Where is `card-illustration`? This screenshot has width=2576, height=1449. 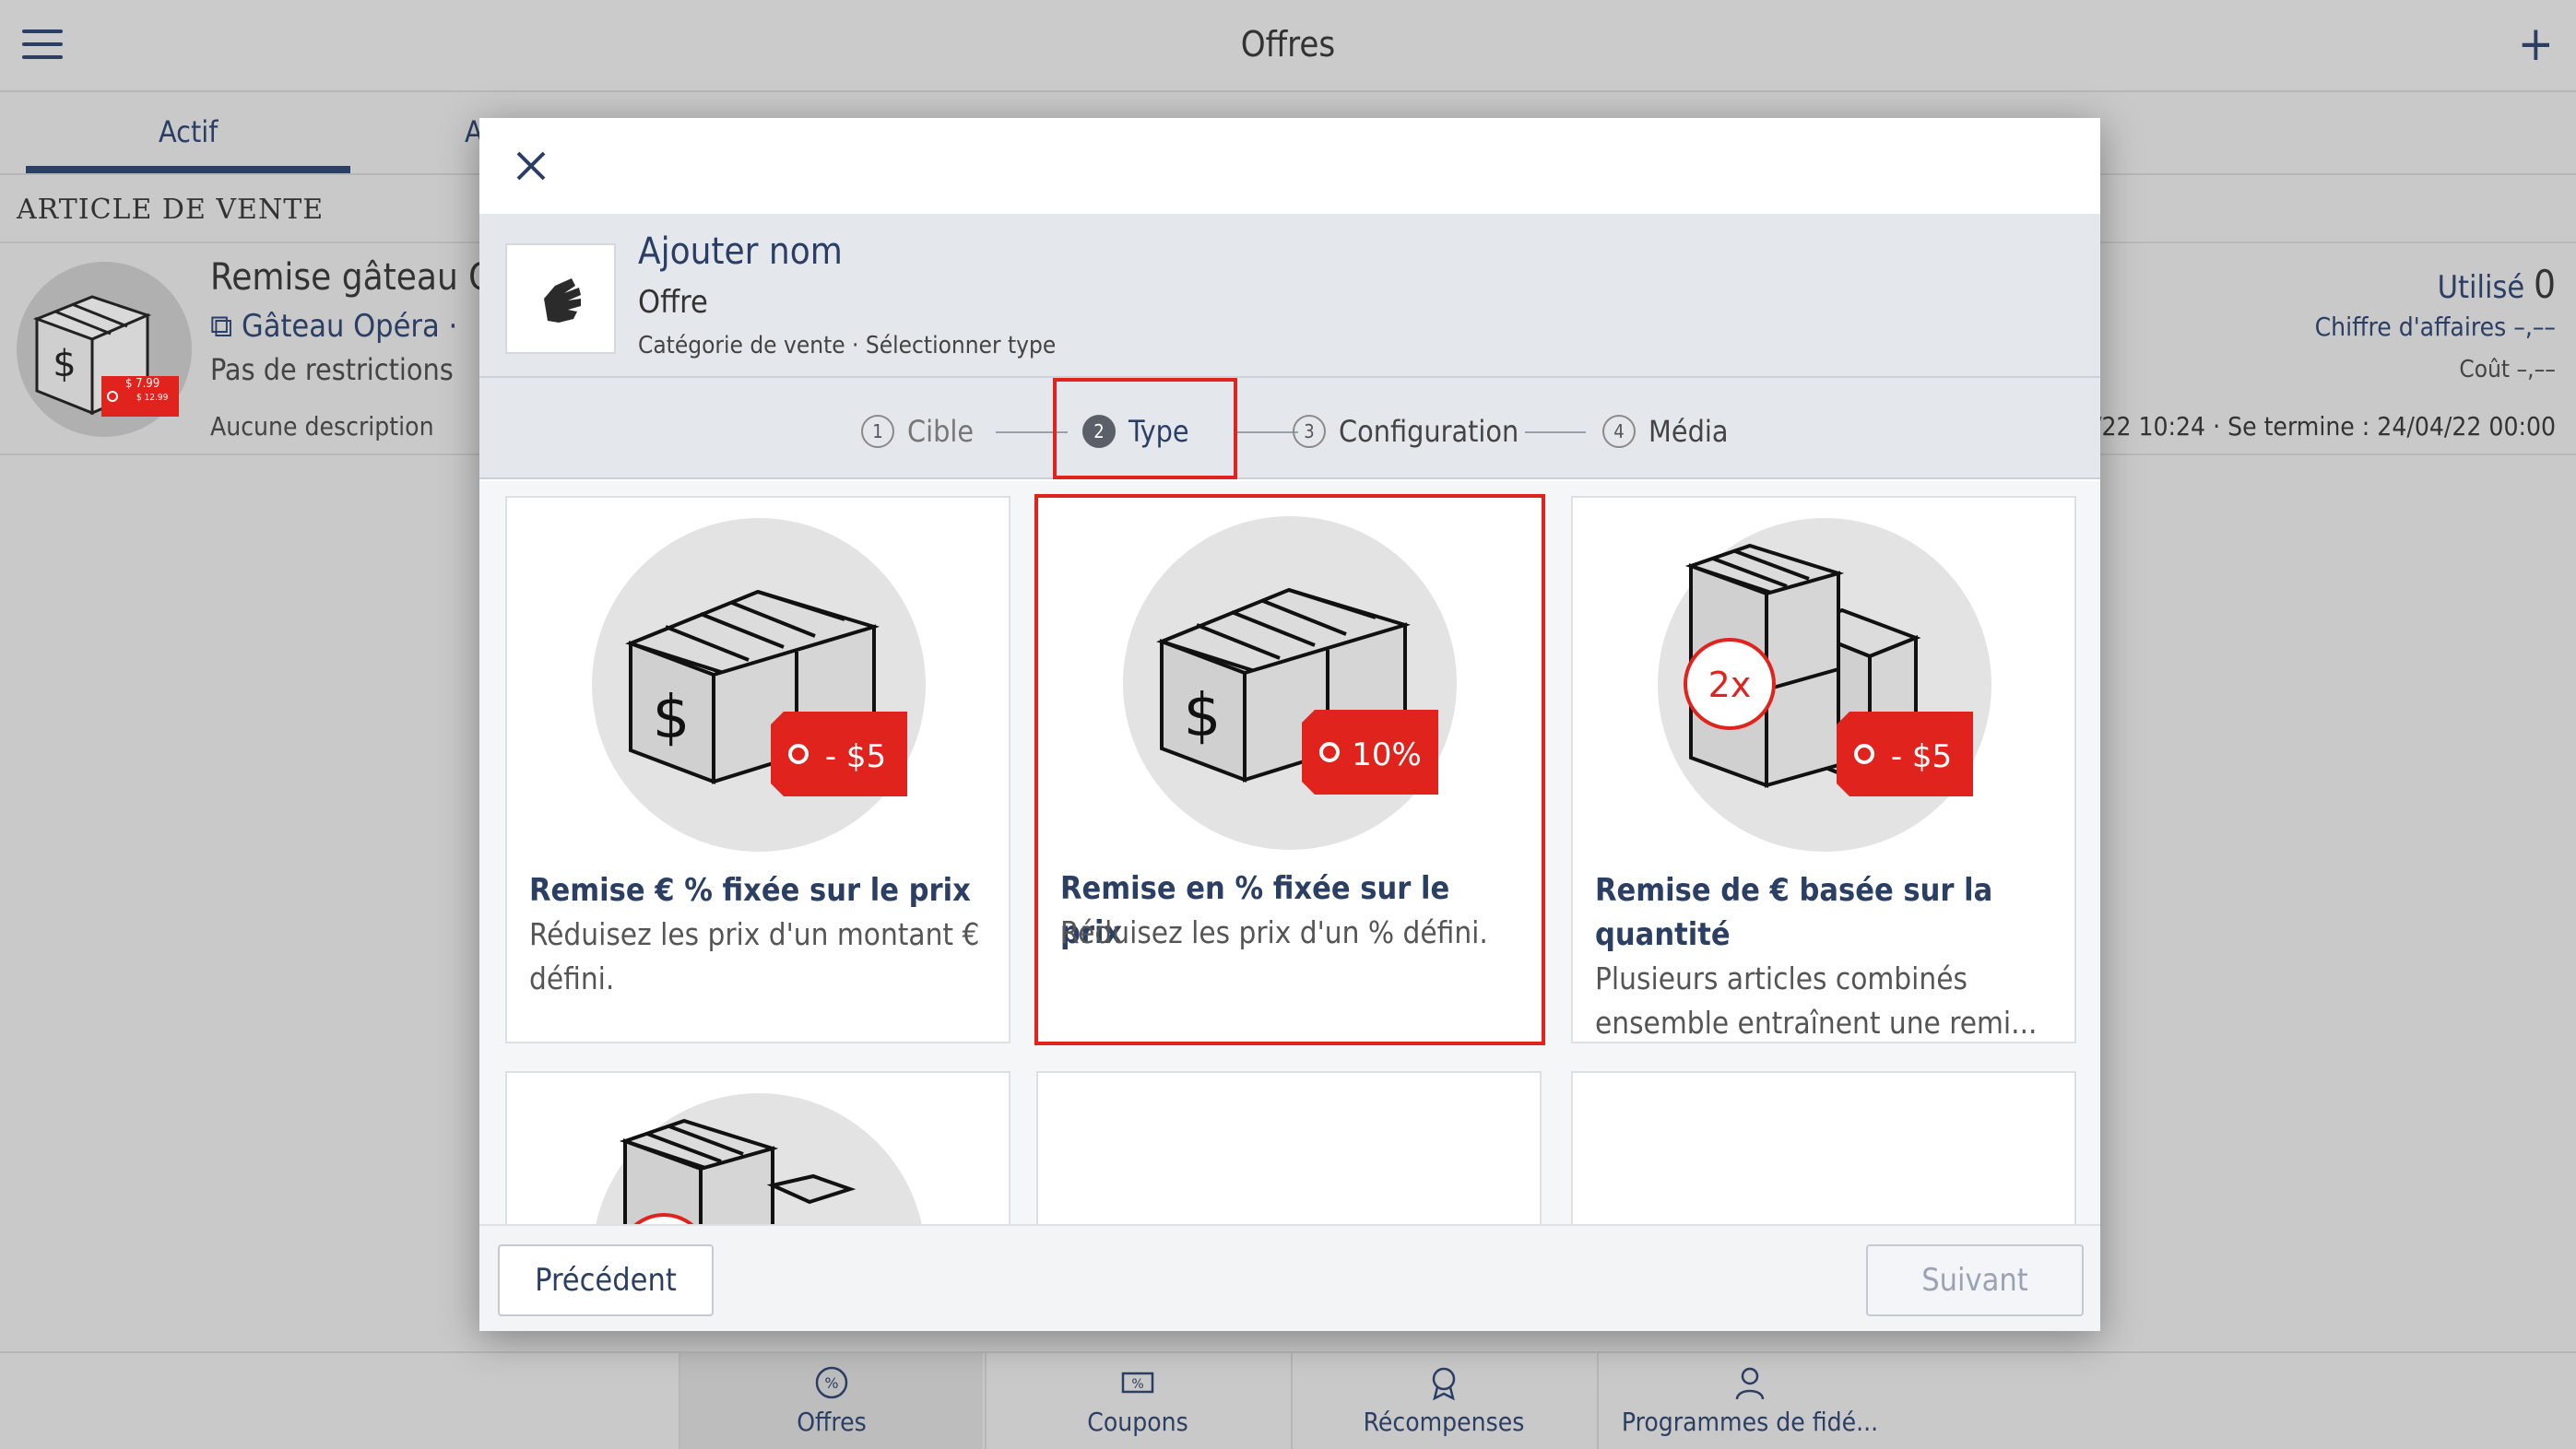
card-illustration is located at coordinates (759, 1158).